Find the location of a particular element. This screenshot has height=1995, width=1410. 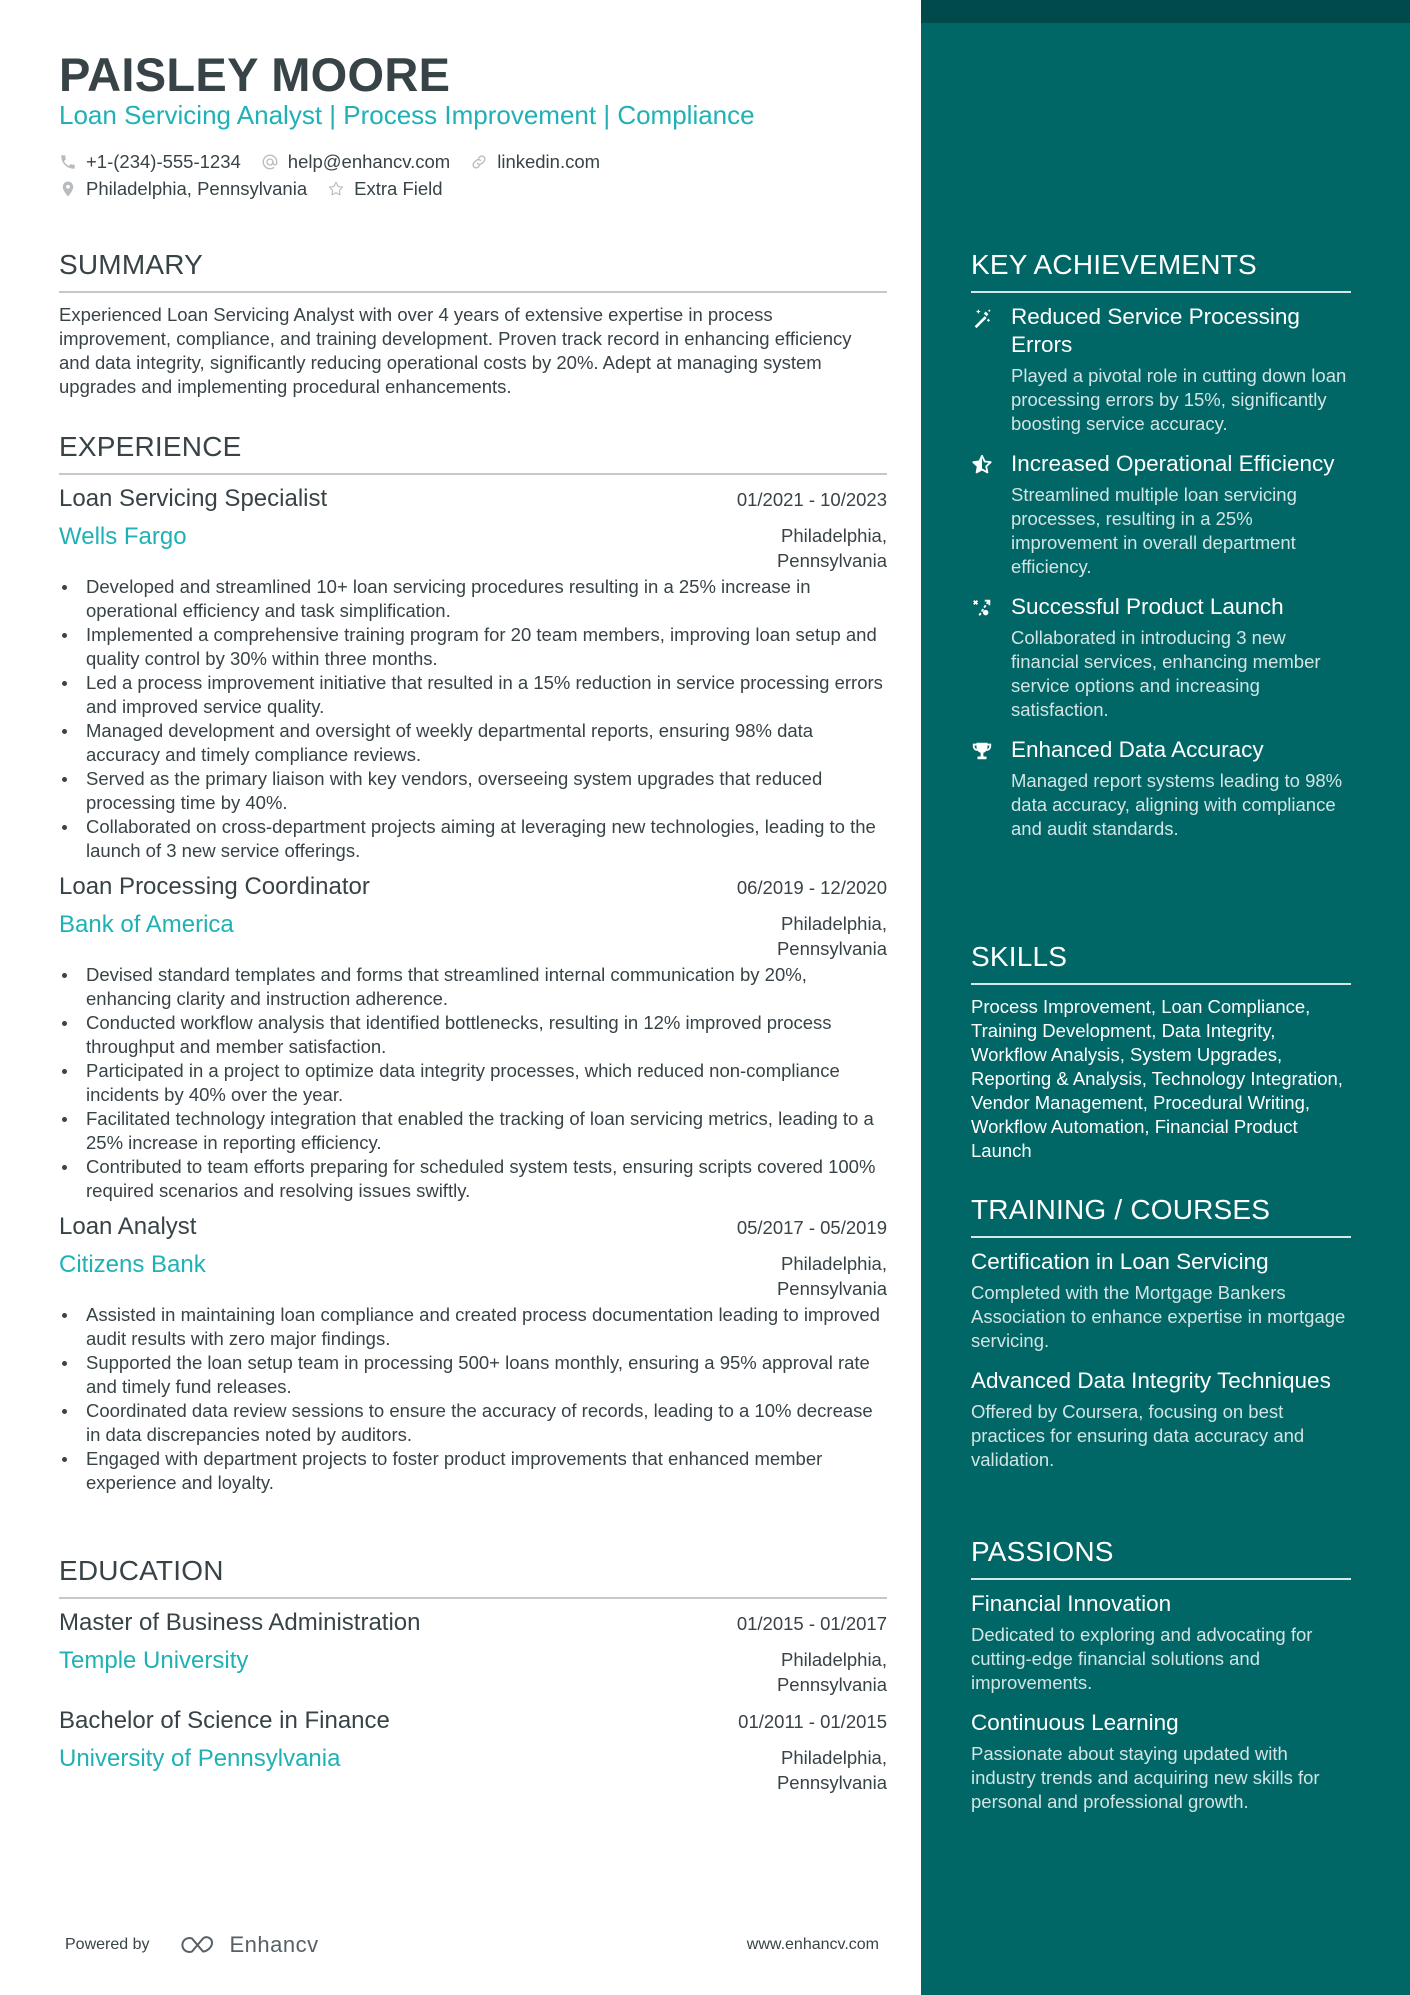

contact-phone: +1-(234)-555-1234 is located at coordinates (150, 162).